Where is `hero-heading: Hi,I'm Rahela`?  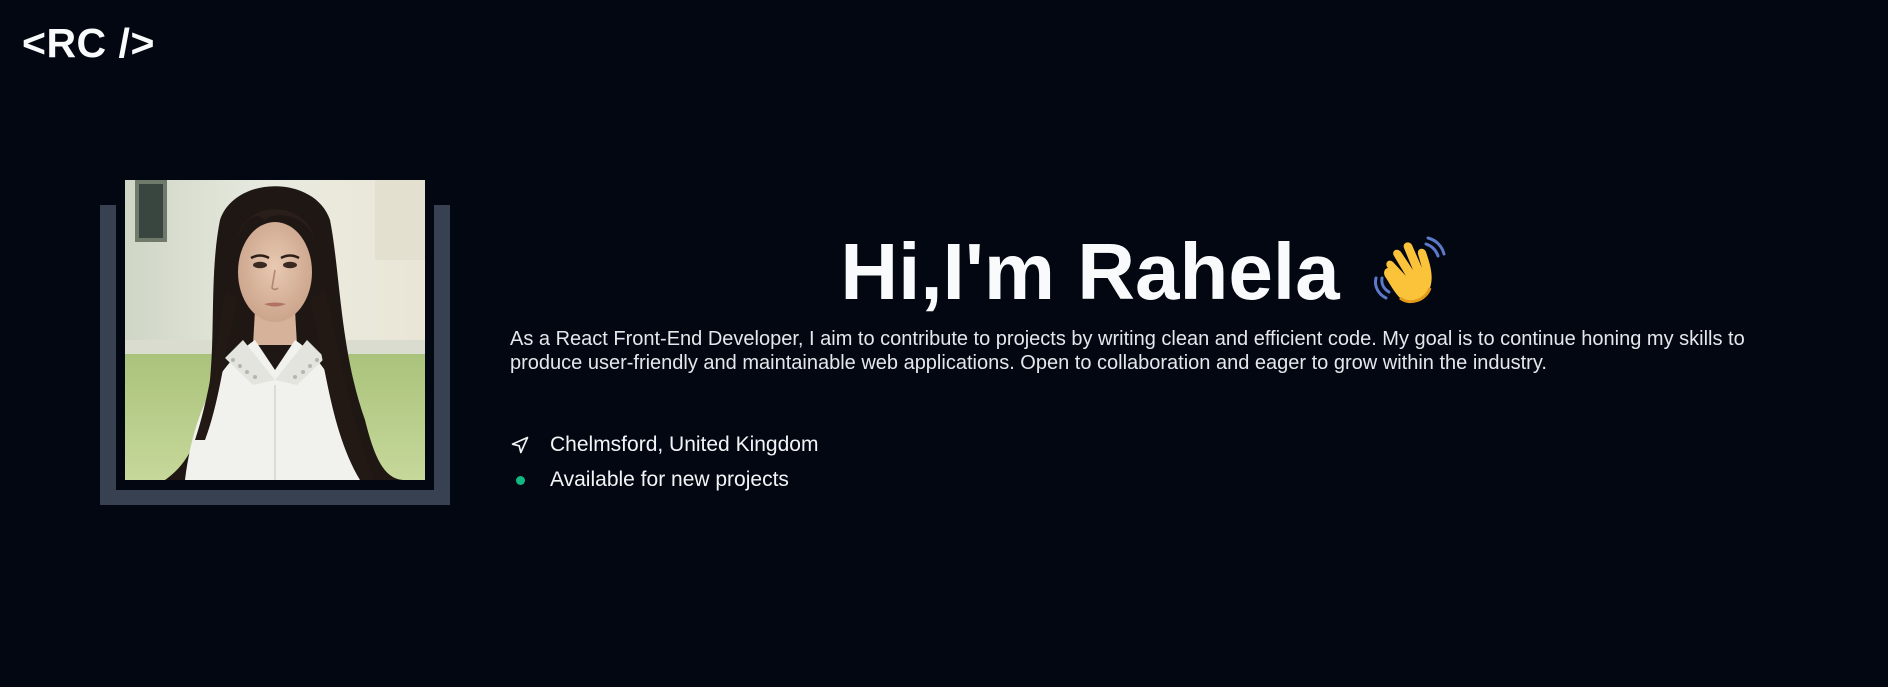 hero-heading: Hi,I'm Rahela is located at coordinates (1145, 273).